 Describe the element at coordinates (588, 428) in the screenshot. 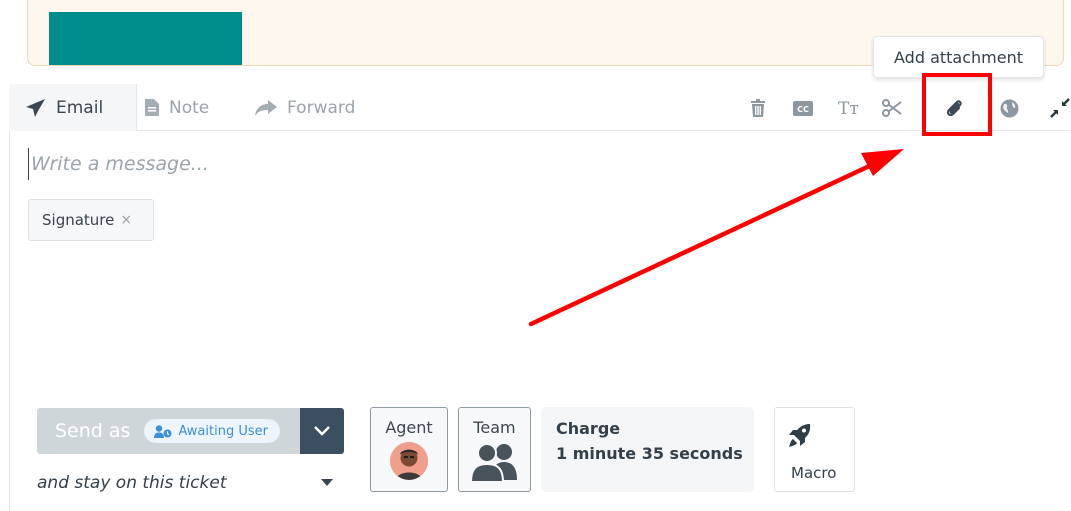

I see `charge-title: Charge` at that location.